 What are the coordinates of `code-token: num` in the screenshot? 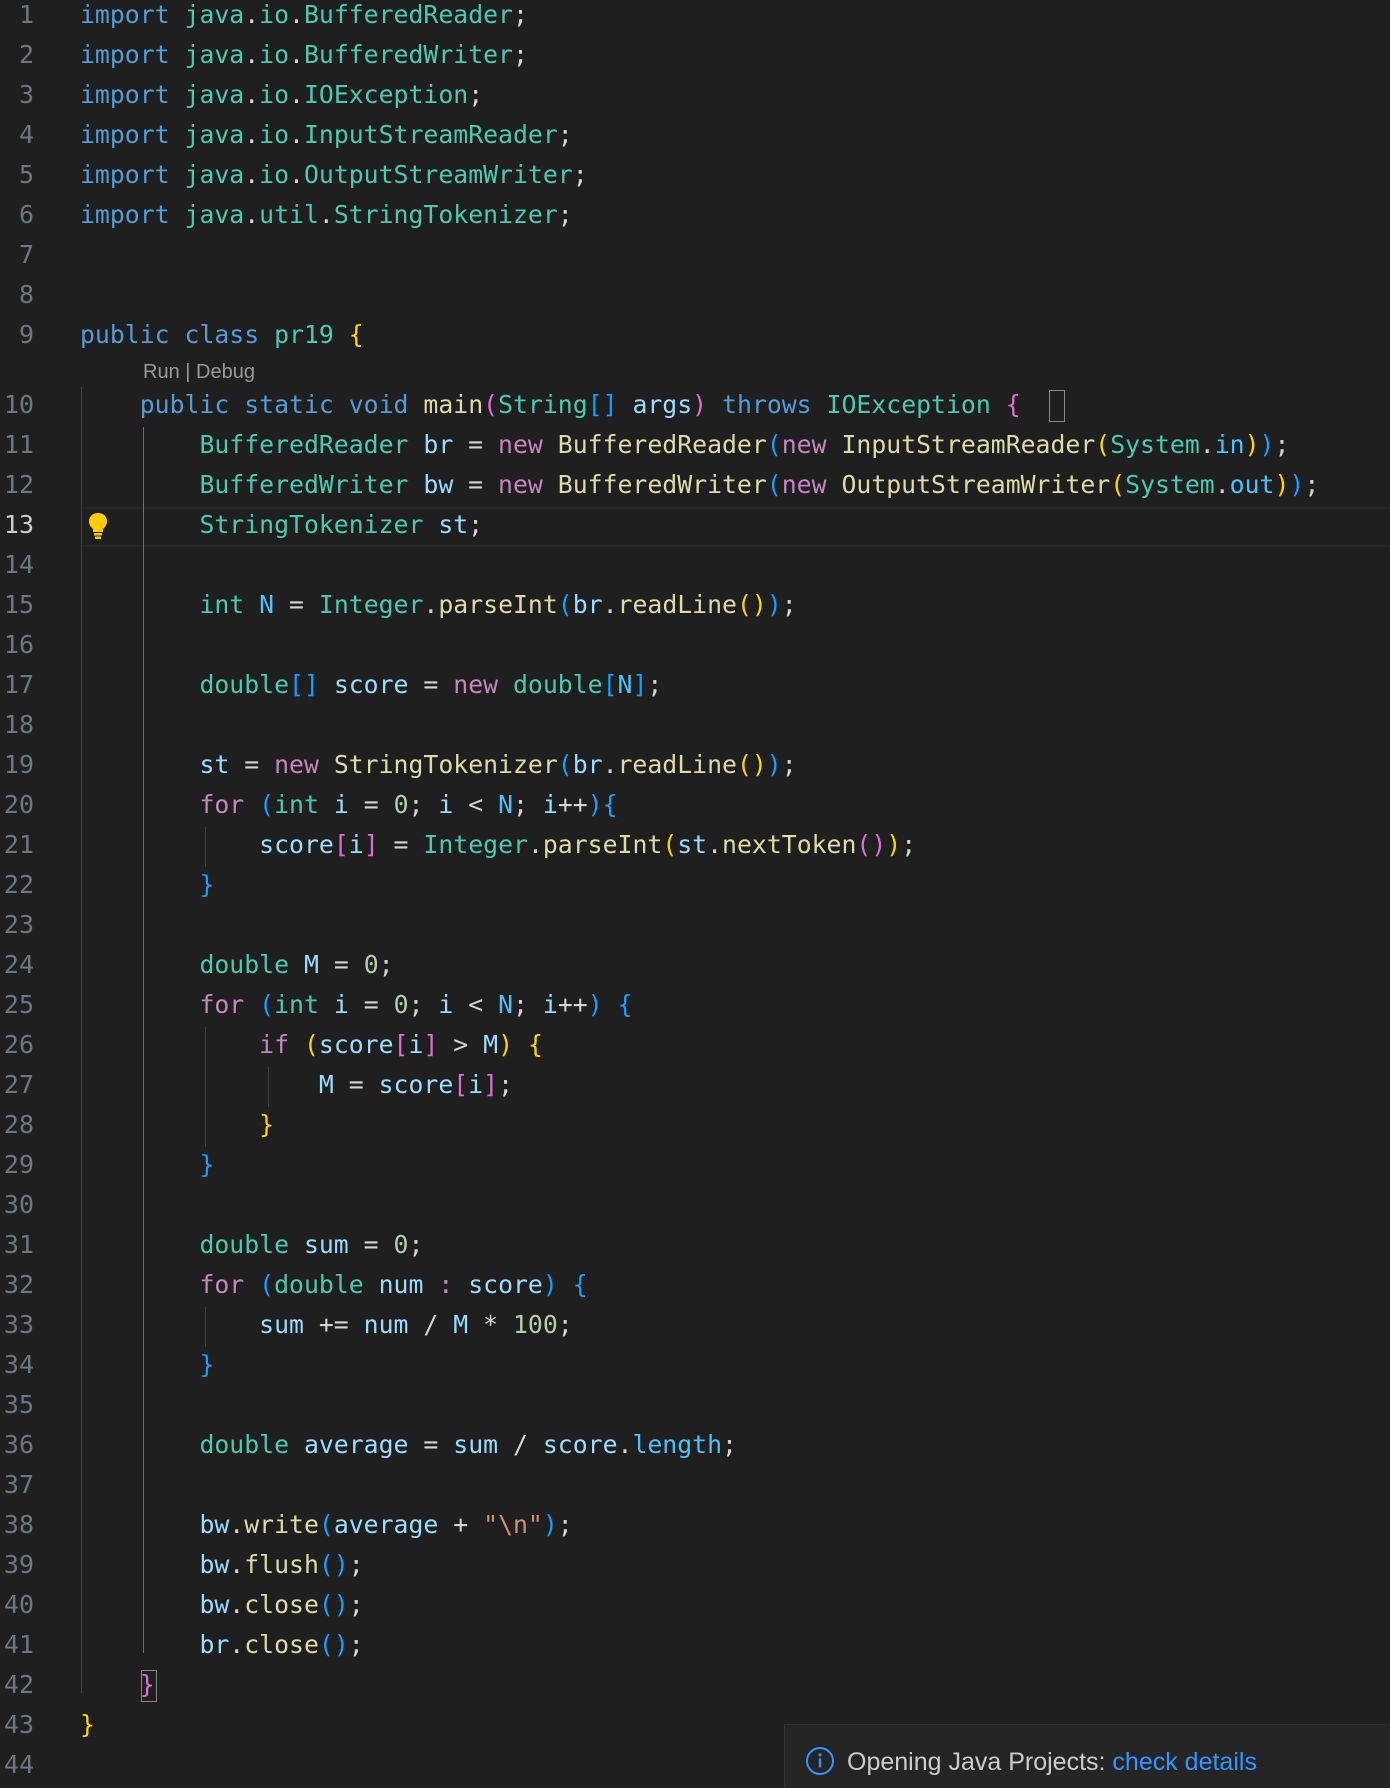 It's located at (401, 1284).